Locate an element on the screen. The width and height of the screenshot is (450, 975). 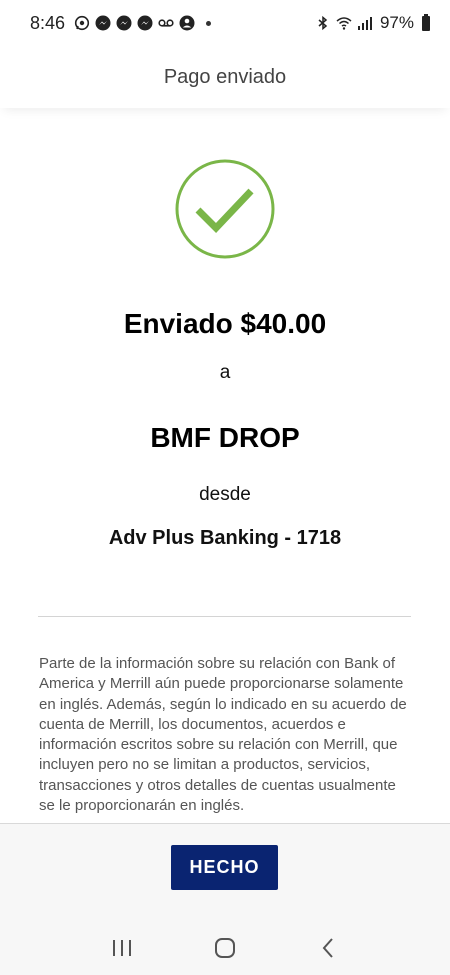
signal-icon is located at coordinates (365, 23).